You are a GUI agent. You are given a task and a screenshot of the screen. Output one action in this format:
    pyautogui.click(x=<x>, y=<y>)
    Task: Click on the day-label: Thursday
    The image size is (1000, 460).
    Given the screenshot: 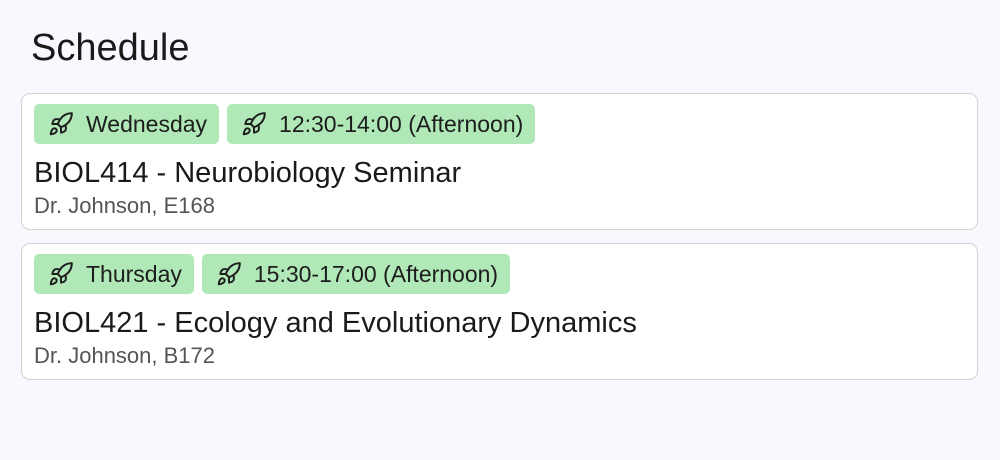 What is the action you would take?
    pyautogui.click(x=134, y=273)
    